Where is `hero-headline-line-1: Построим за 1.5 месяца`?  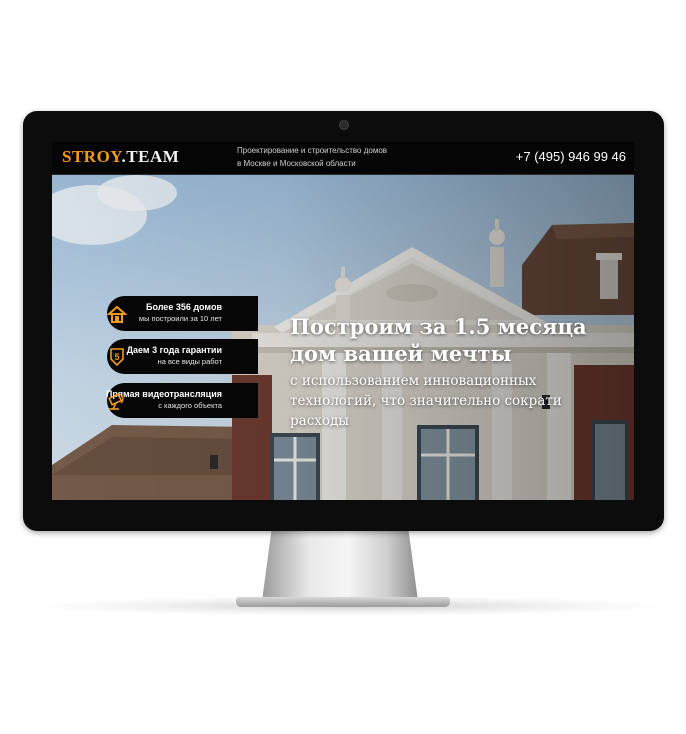 hero-headline-line-1: Построим за 1.5 месяца is located at coordinates (438, 326).